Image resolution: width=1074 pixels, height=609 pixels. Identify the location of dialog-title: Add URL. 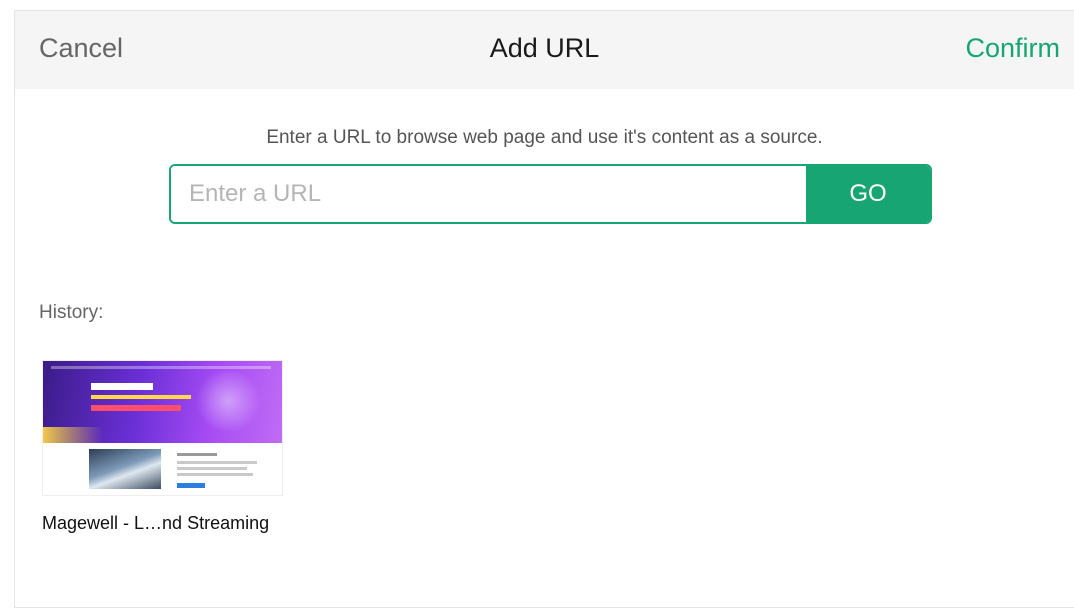
(544, 48).